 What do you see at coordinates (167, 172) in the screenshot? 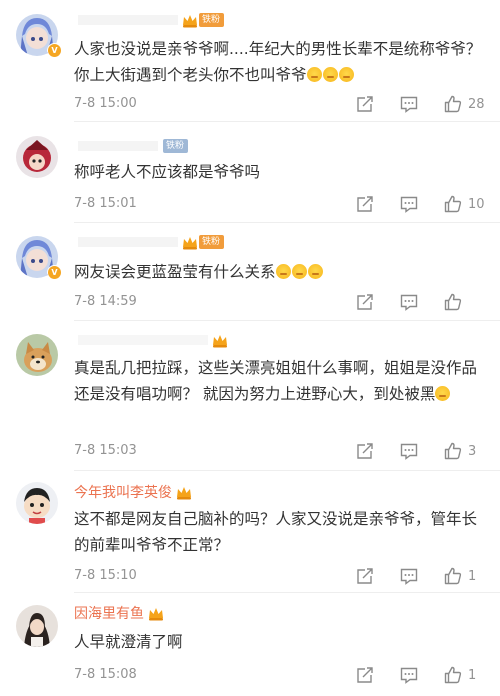
I see `comment-text-content: 称呼老人不应该都是爷爷吗` at bounding box center [167, 172].